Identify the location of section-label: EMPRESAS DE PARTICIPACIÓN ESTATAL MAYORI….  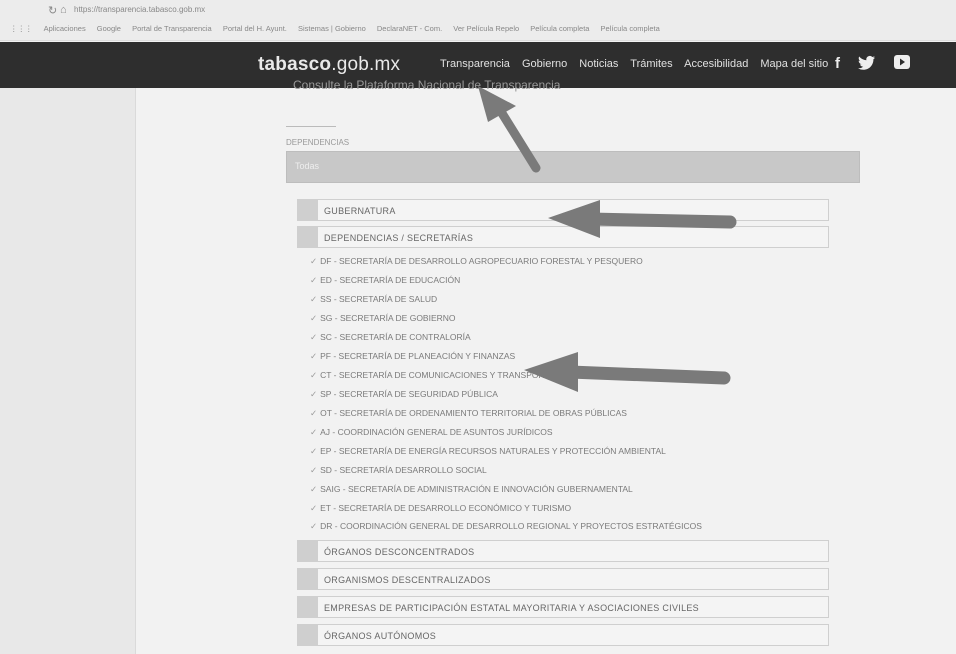
(511, 608).